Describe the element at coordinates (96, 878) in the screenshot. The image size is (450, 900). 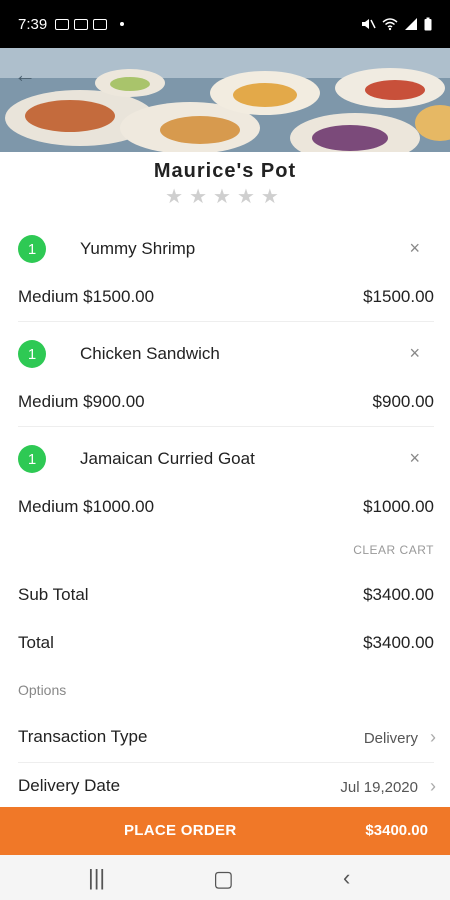
I see `recent-apps-icon: |||` at that location.